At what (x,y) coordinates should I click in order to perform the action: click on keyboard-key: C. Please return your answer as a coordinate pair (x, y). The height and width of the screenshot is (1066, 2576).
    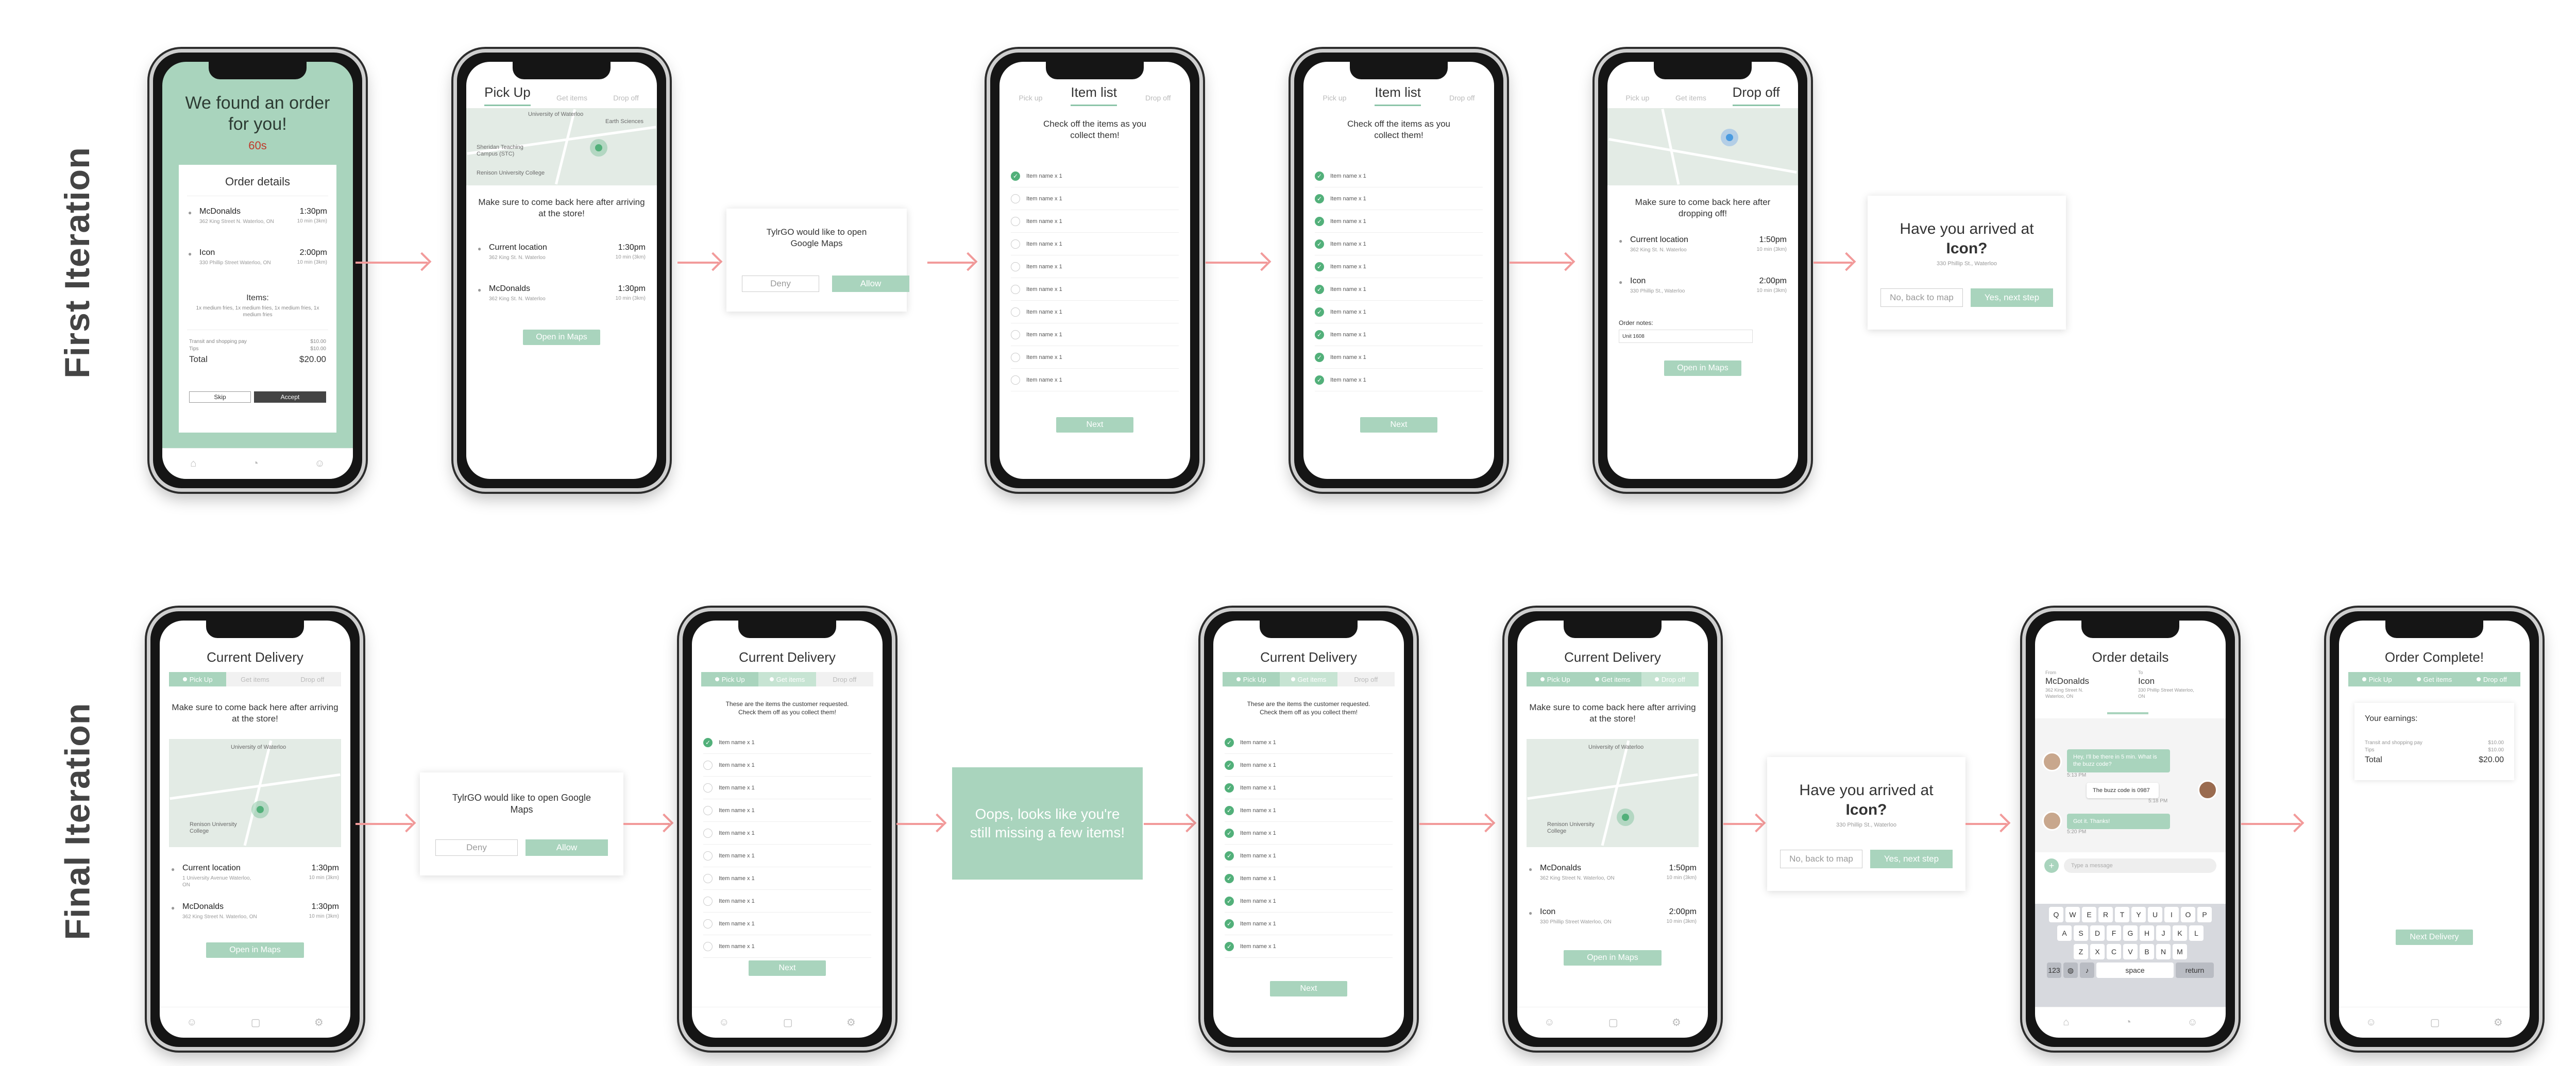
    Looking at the image, I should click on (2114, 951).